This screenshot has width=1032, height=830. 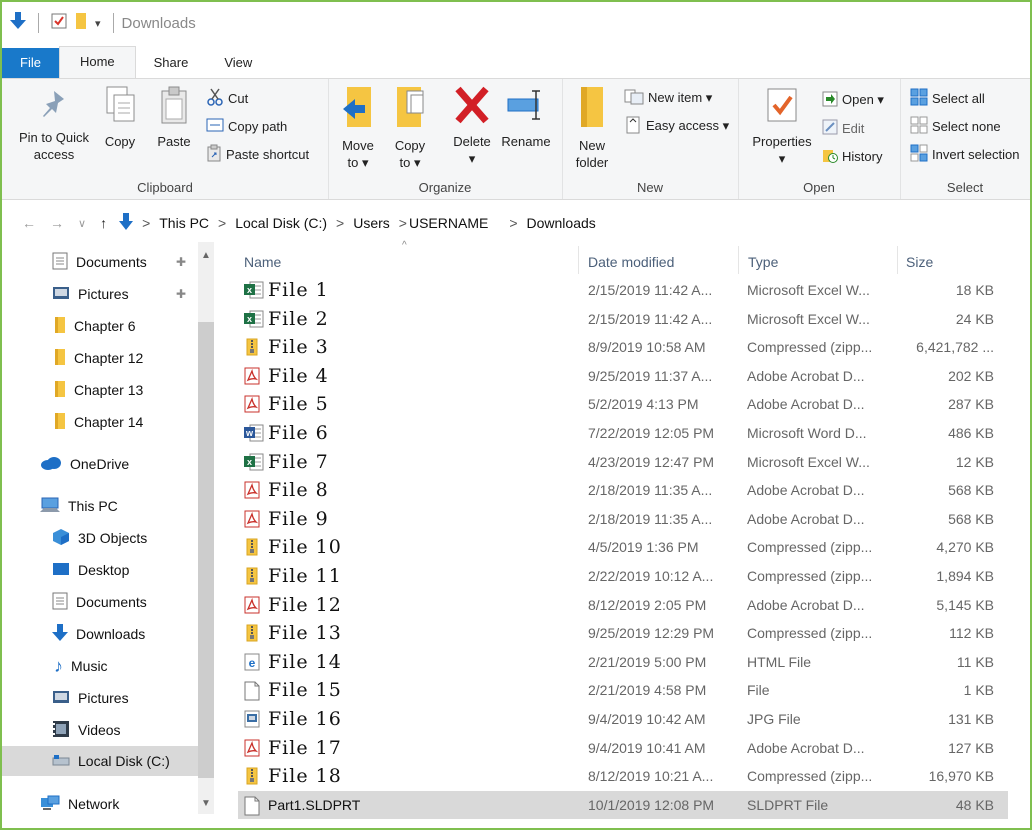 I want to click on nav-item-3d-objects: 3D Objects, so click(x=100, y=538).